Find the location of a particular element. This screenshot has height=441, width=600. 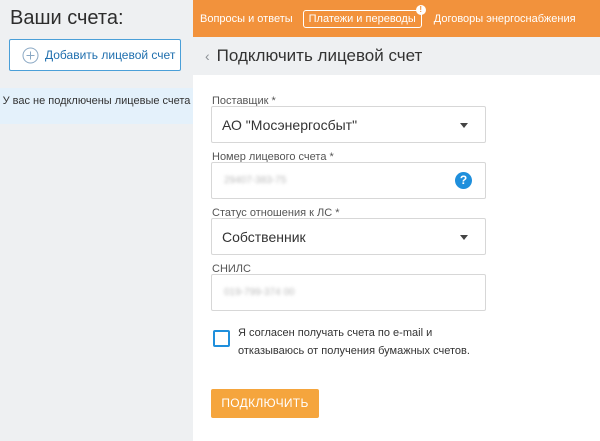

connect-button: ПОДКЛЮЧИТЬ is located at coordinates (265, 403).